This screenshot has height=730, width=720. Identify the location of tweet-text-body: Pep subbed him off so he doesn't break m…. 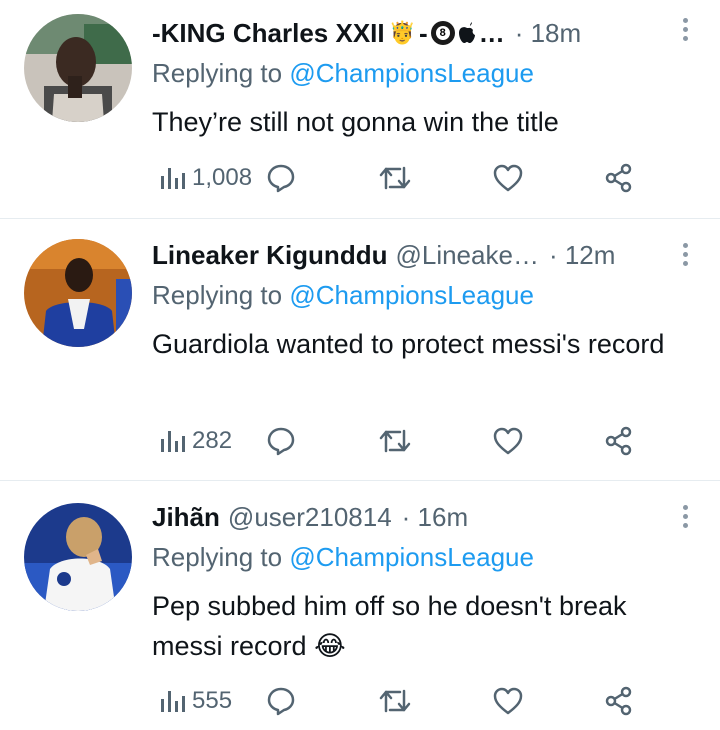
(389, 626).